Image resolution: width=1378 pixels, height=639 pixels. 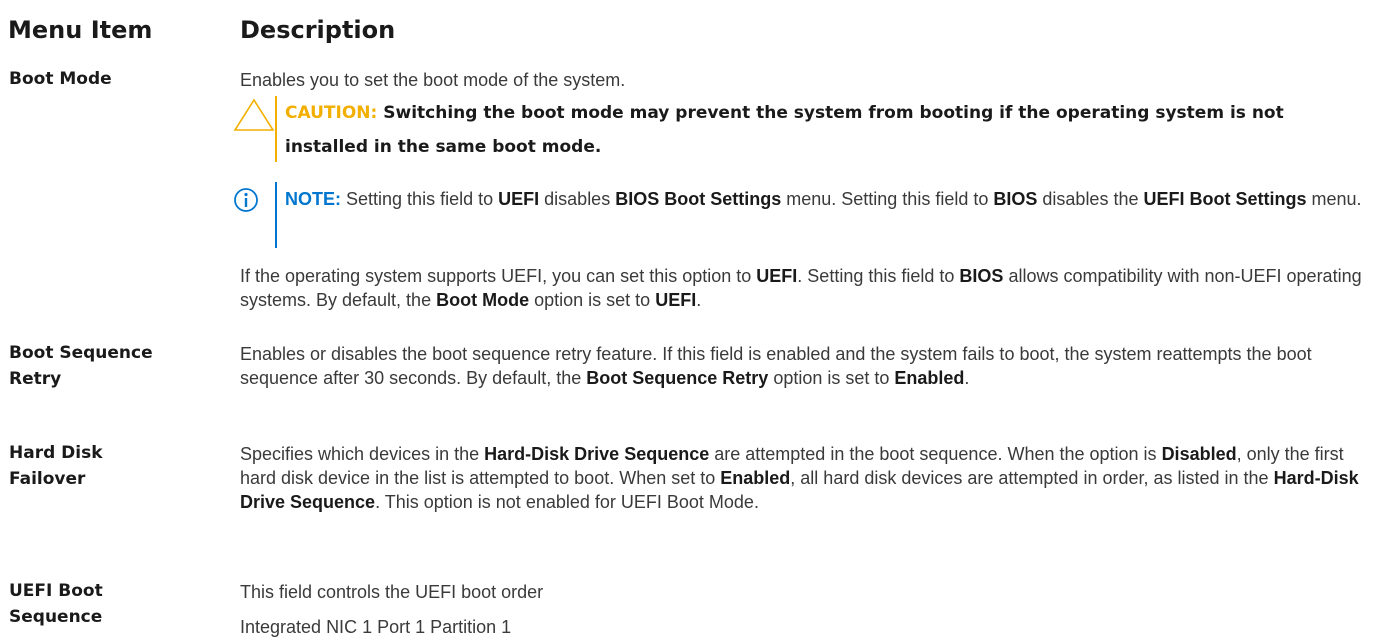 What do you see at coordinates (1015, 199) in the screenshot?
I see `note-bold-part: BIOS` at bounding box center [1015, 199].